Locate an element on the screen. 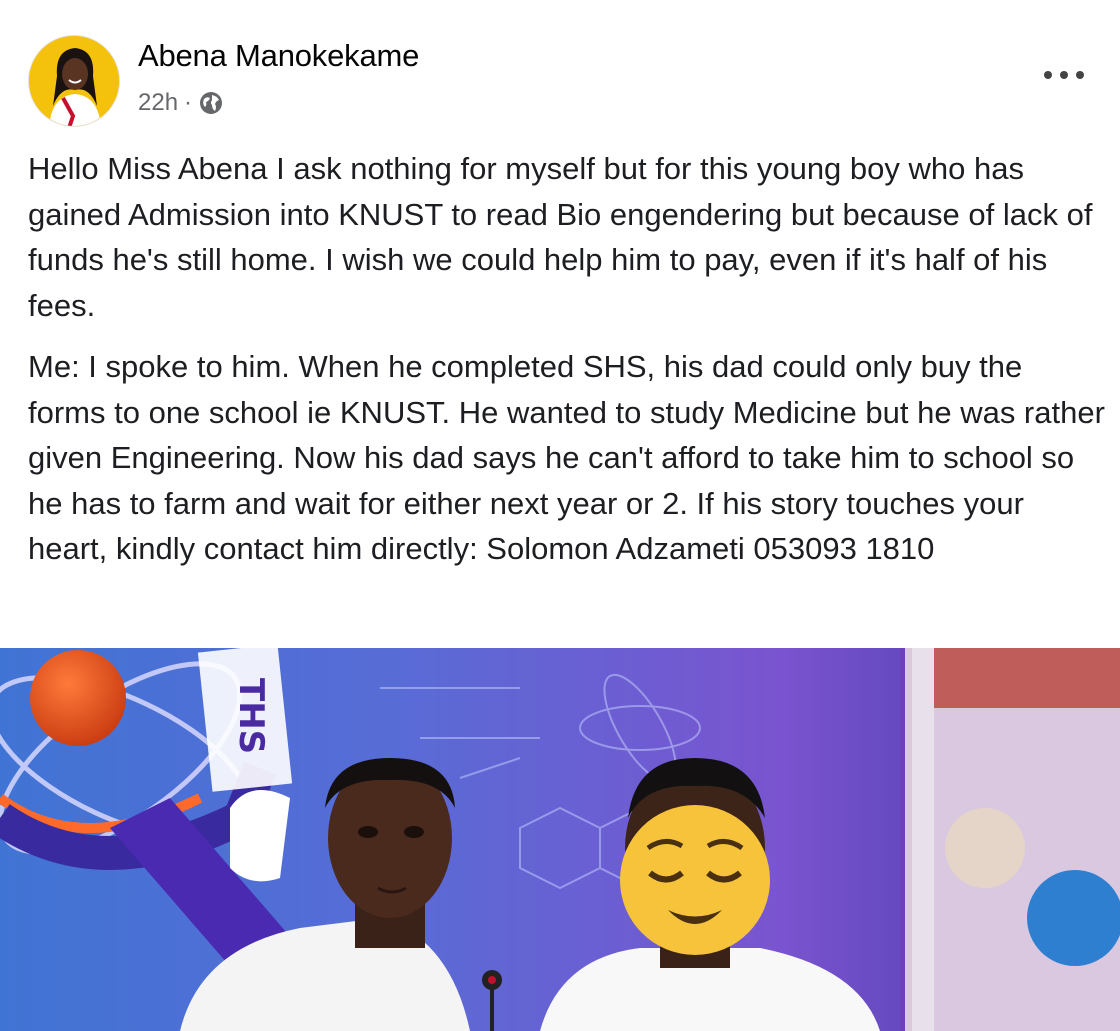 The width and height of the screenshot is (1120, 1031). post-timestamp: 22h is located at coordinates (158, 103).